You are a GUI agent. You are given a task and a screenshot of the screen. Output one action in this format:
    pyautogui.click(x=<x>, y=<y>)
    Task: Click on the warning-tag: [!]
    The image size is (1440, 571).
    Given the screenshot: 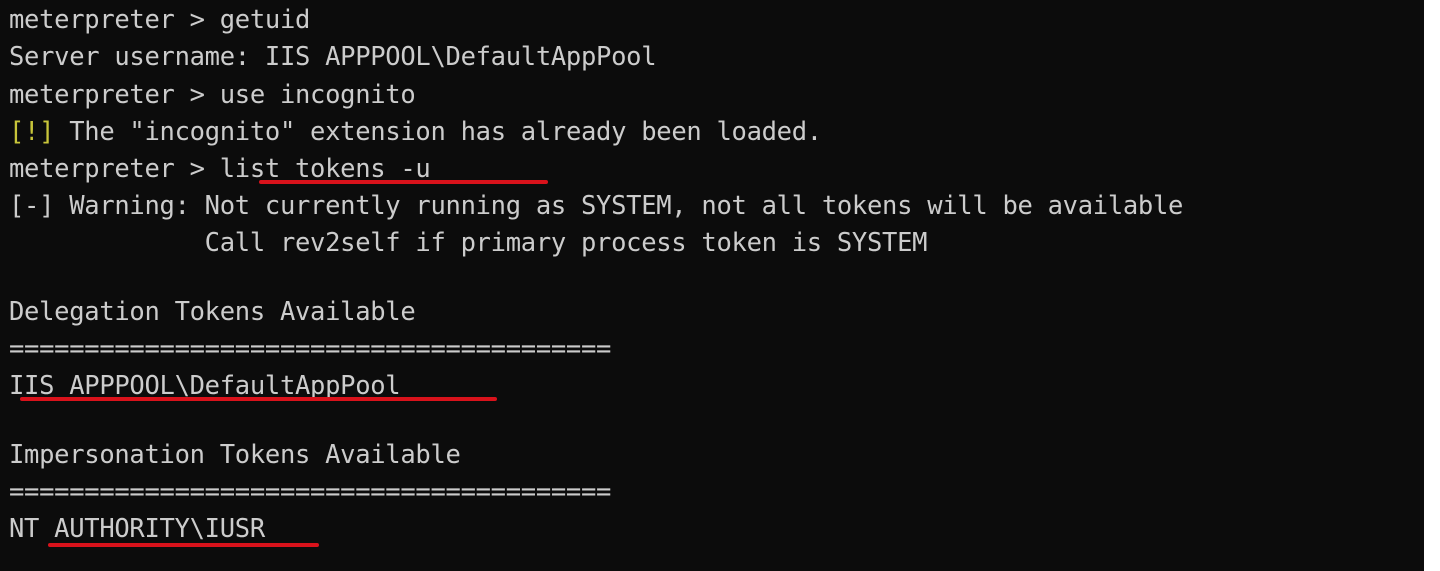 What is the action you would take?
    pyautogui.click(x=32, y=132)
    